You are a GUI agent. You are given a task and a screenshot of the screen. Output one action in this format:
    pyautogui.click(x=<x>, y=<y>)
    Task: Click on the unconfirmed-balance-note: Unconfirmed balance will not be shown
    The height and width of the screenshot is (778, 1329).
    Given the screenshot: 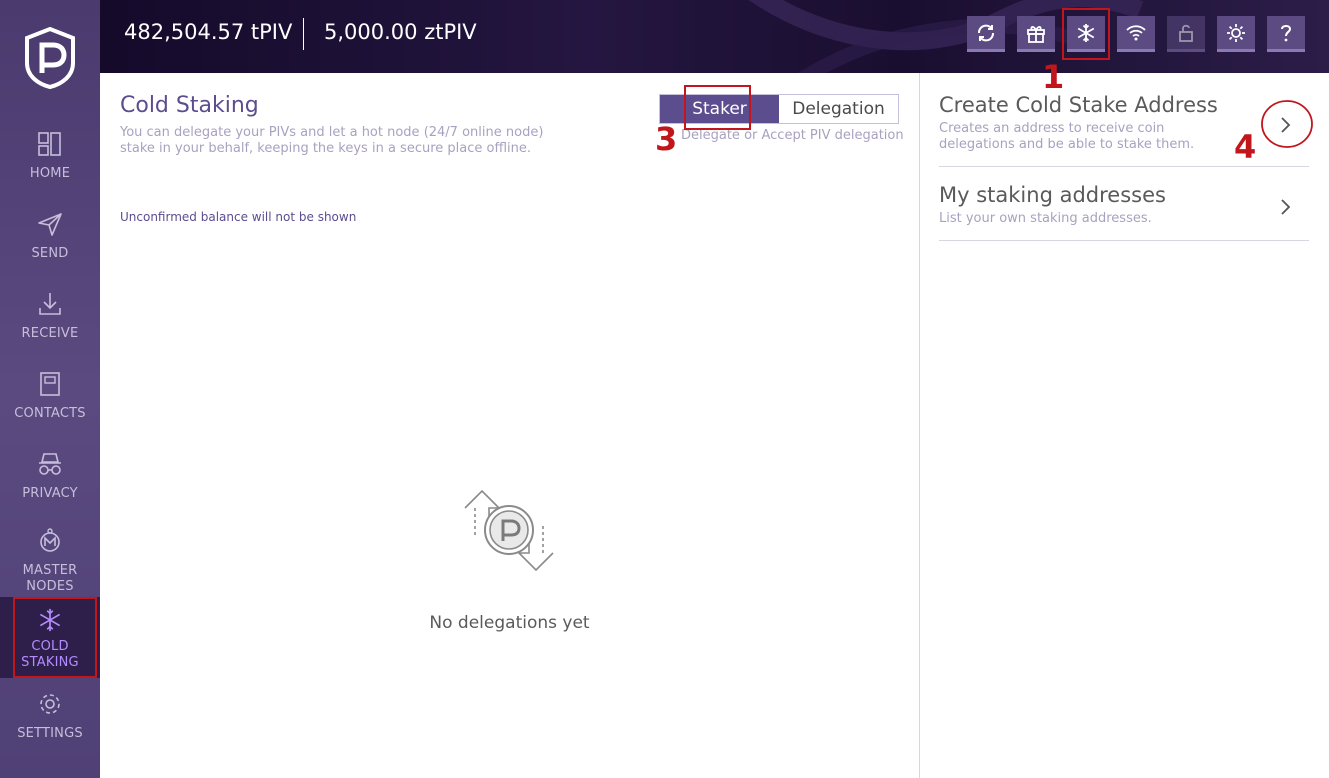 What is the action you would take?
    pyautogui.click(x=238, y=217)
    